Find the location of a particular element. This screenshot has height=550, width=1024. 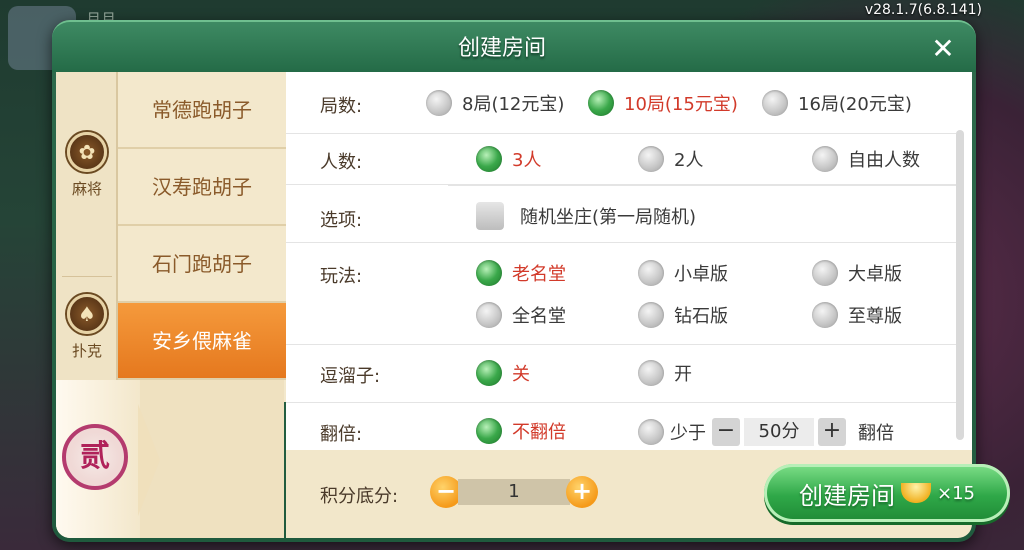

create-room-button: 创建房间 ×15 is located at coordinates (887, 493).